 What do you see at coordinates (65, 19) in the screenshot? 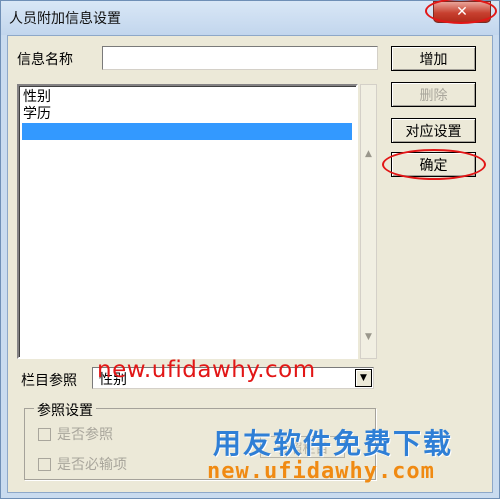
I see `window-title: 人员附加信息设置` at bounding box center [65, 19].